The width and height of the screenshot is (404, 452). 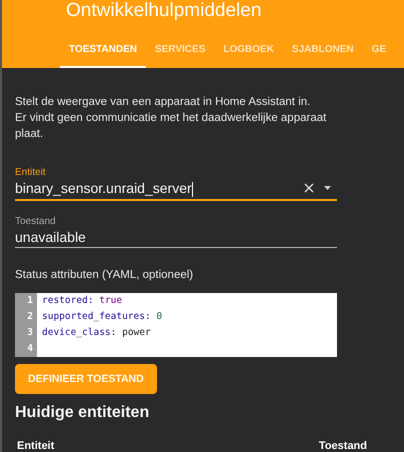 I want to click on attributes-label: Status attributen (YAML, optioneel), so click(x=104, y=274).